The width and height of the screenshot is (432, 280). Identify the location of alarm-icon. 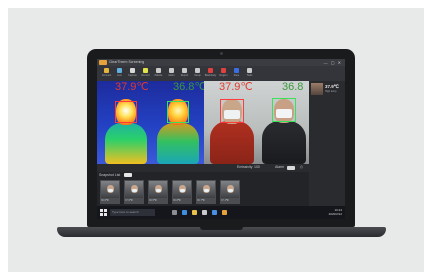
(171, 70).